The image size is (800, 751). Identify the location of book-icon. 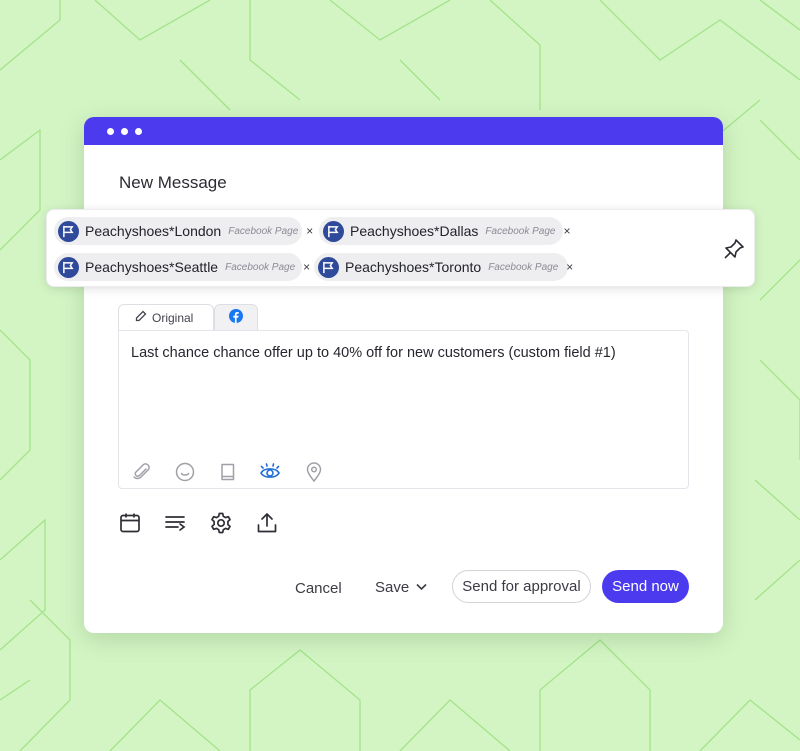
(228, 472).